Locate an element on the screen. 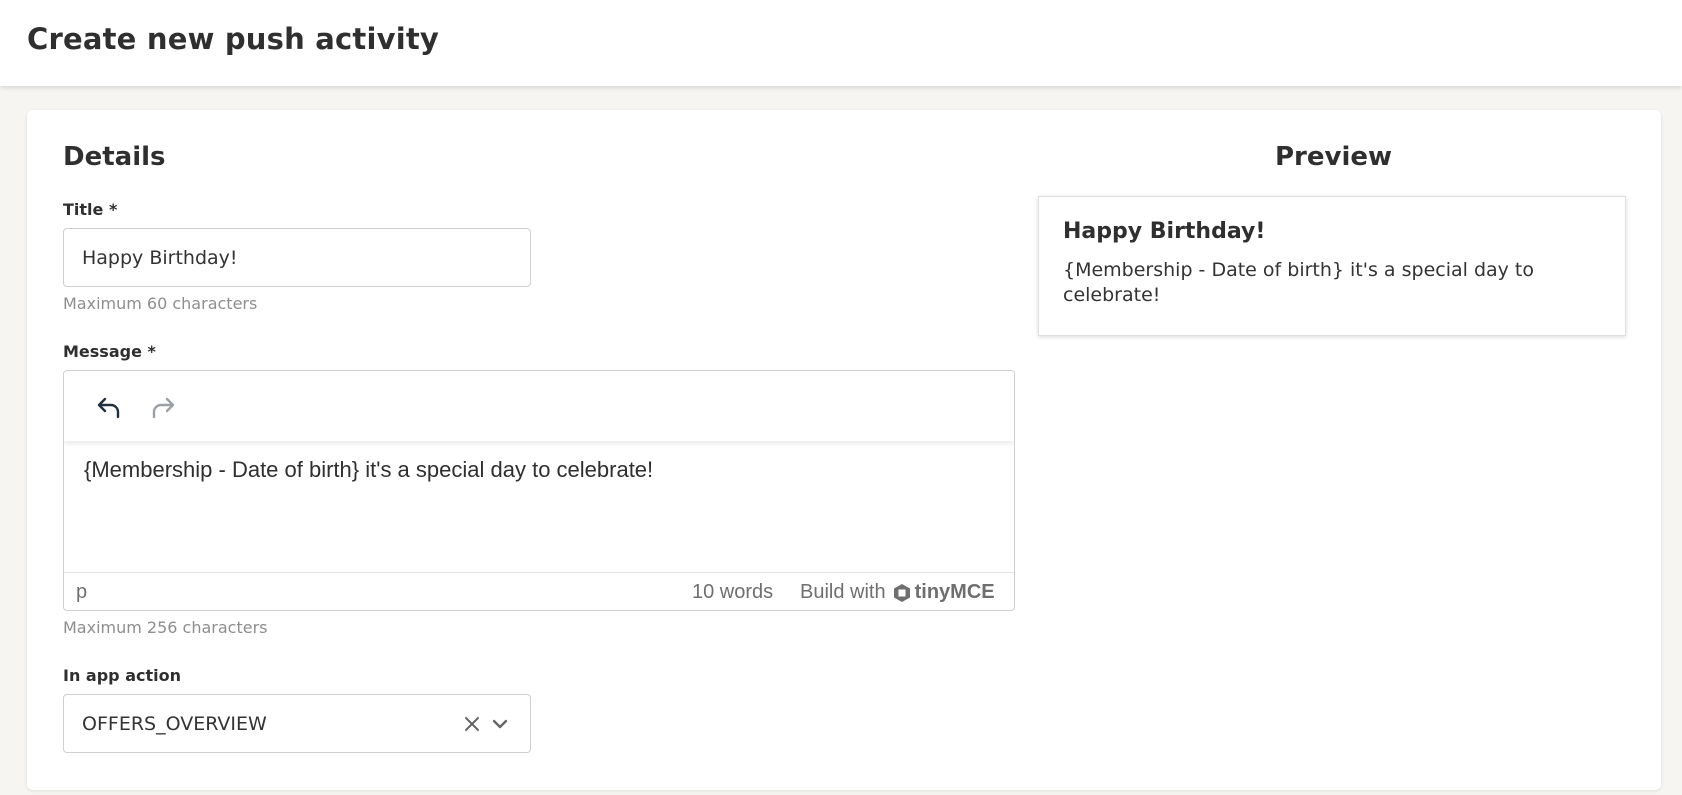  page-title: Create new push activity is located at coordinates (233, 39).